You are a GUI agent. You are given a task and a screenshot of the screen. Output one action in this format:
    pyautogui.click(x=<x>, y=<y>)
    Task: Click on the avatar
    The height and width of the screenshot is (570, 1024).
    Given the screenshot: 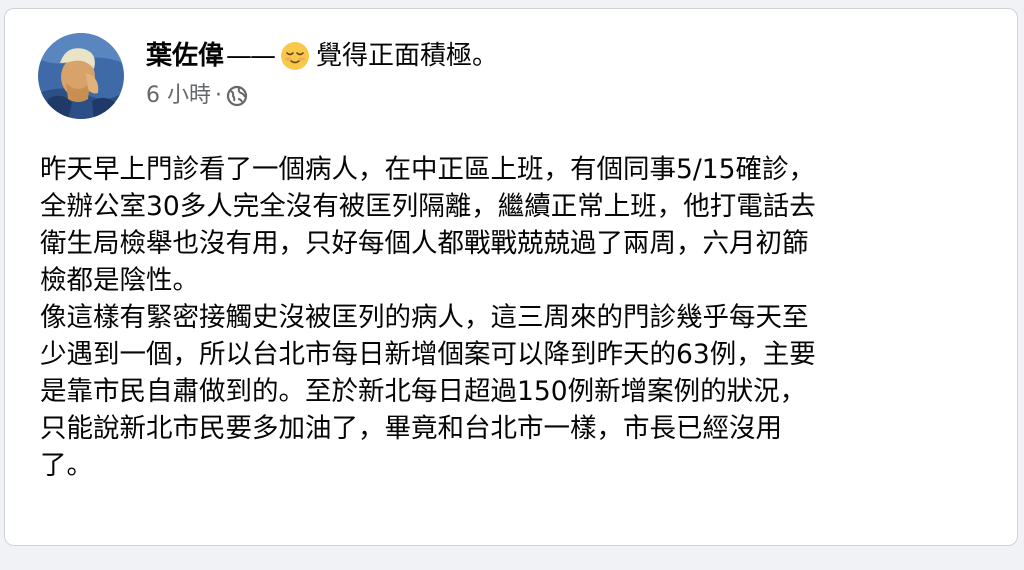 What is the action you would take?
    pyautogui.click(x=81, y=76)
    